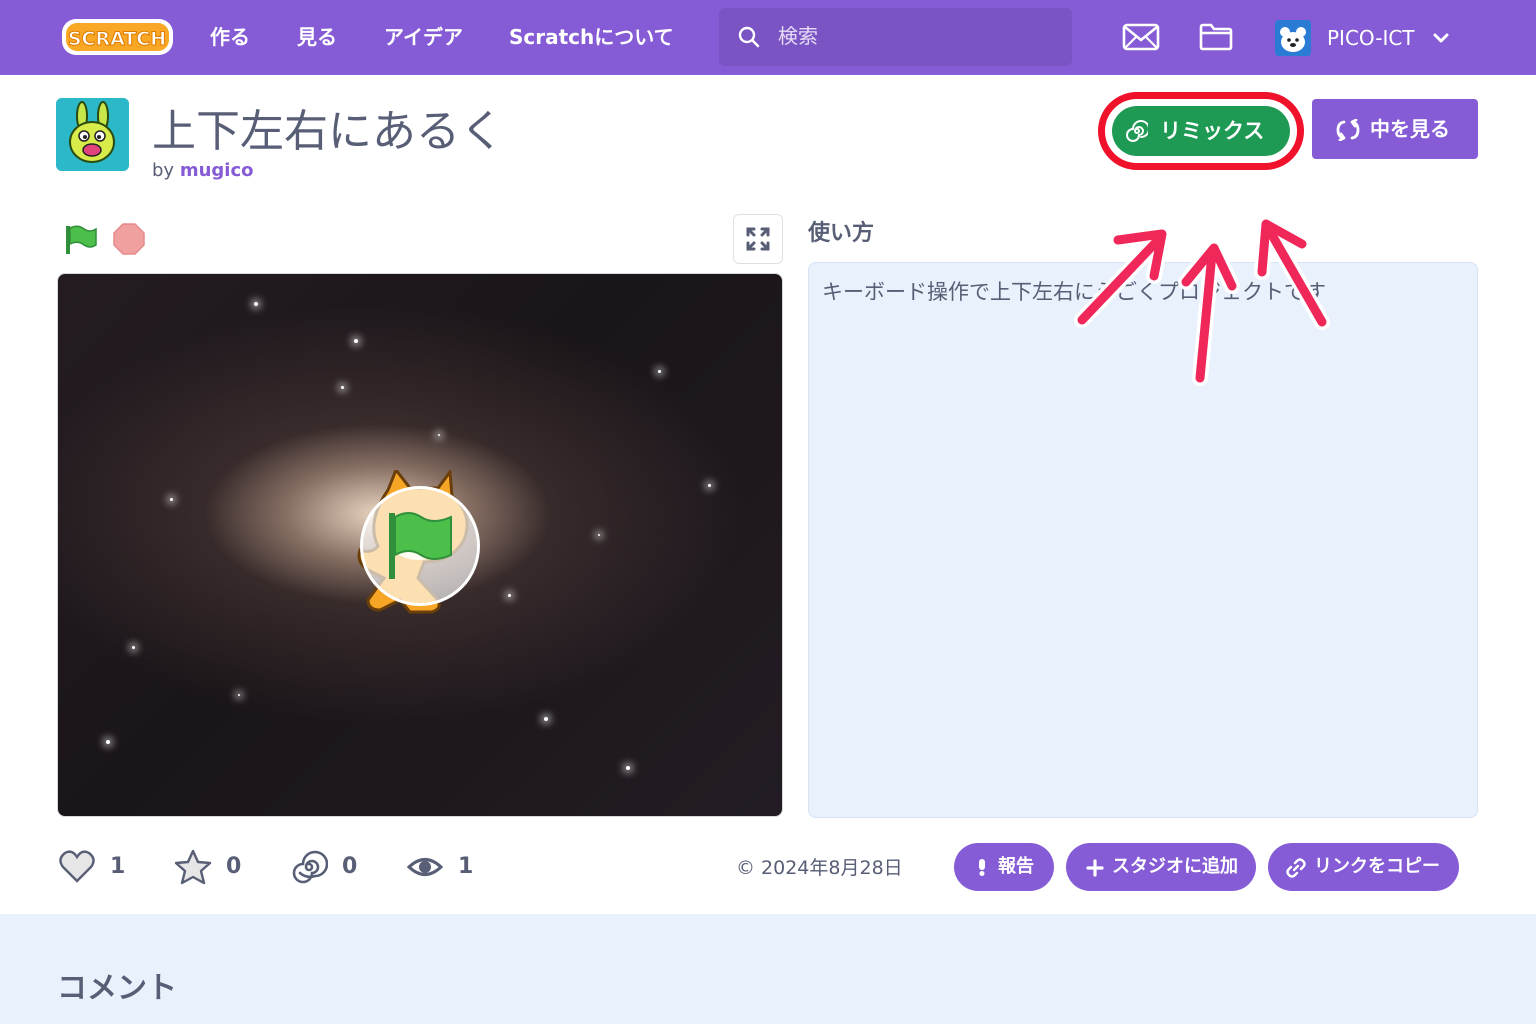 This screenshot has height=1024, width=1536. What do you see at coordinates (1371, 38) in the screenshot?
I see `username: PICO-ICT` at bounding box center [1371, 38].